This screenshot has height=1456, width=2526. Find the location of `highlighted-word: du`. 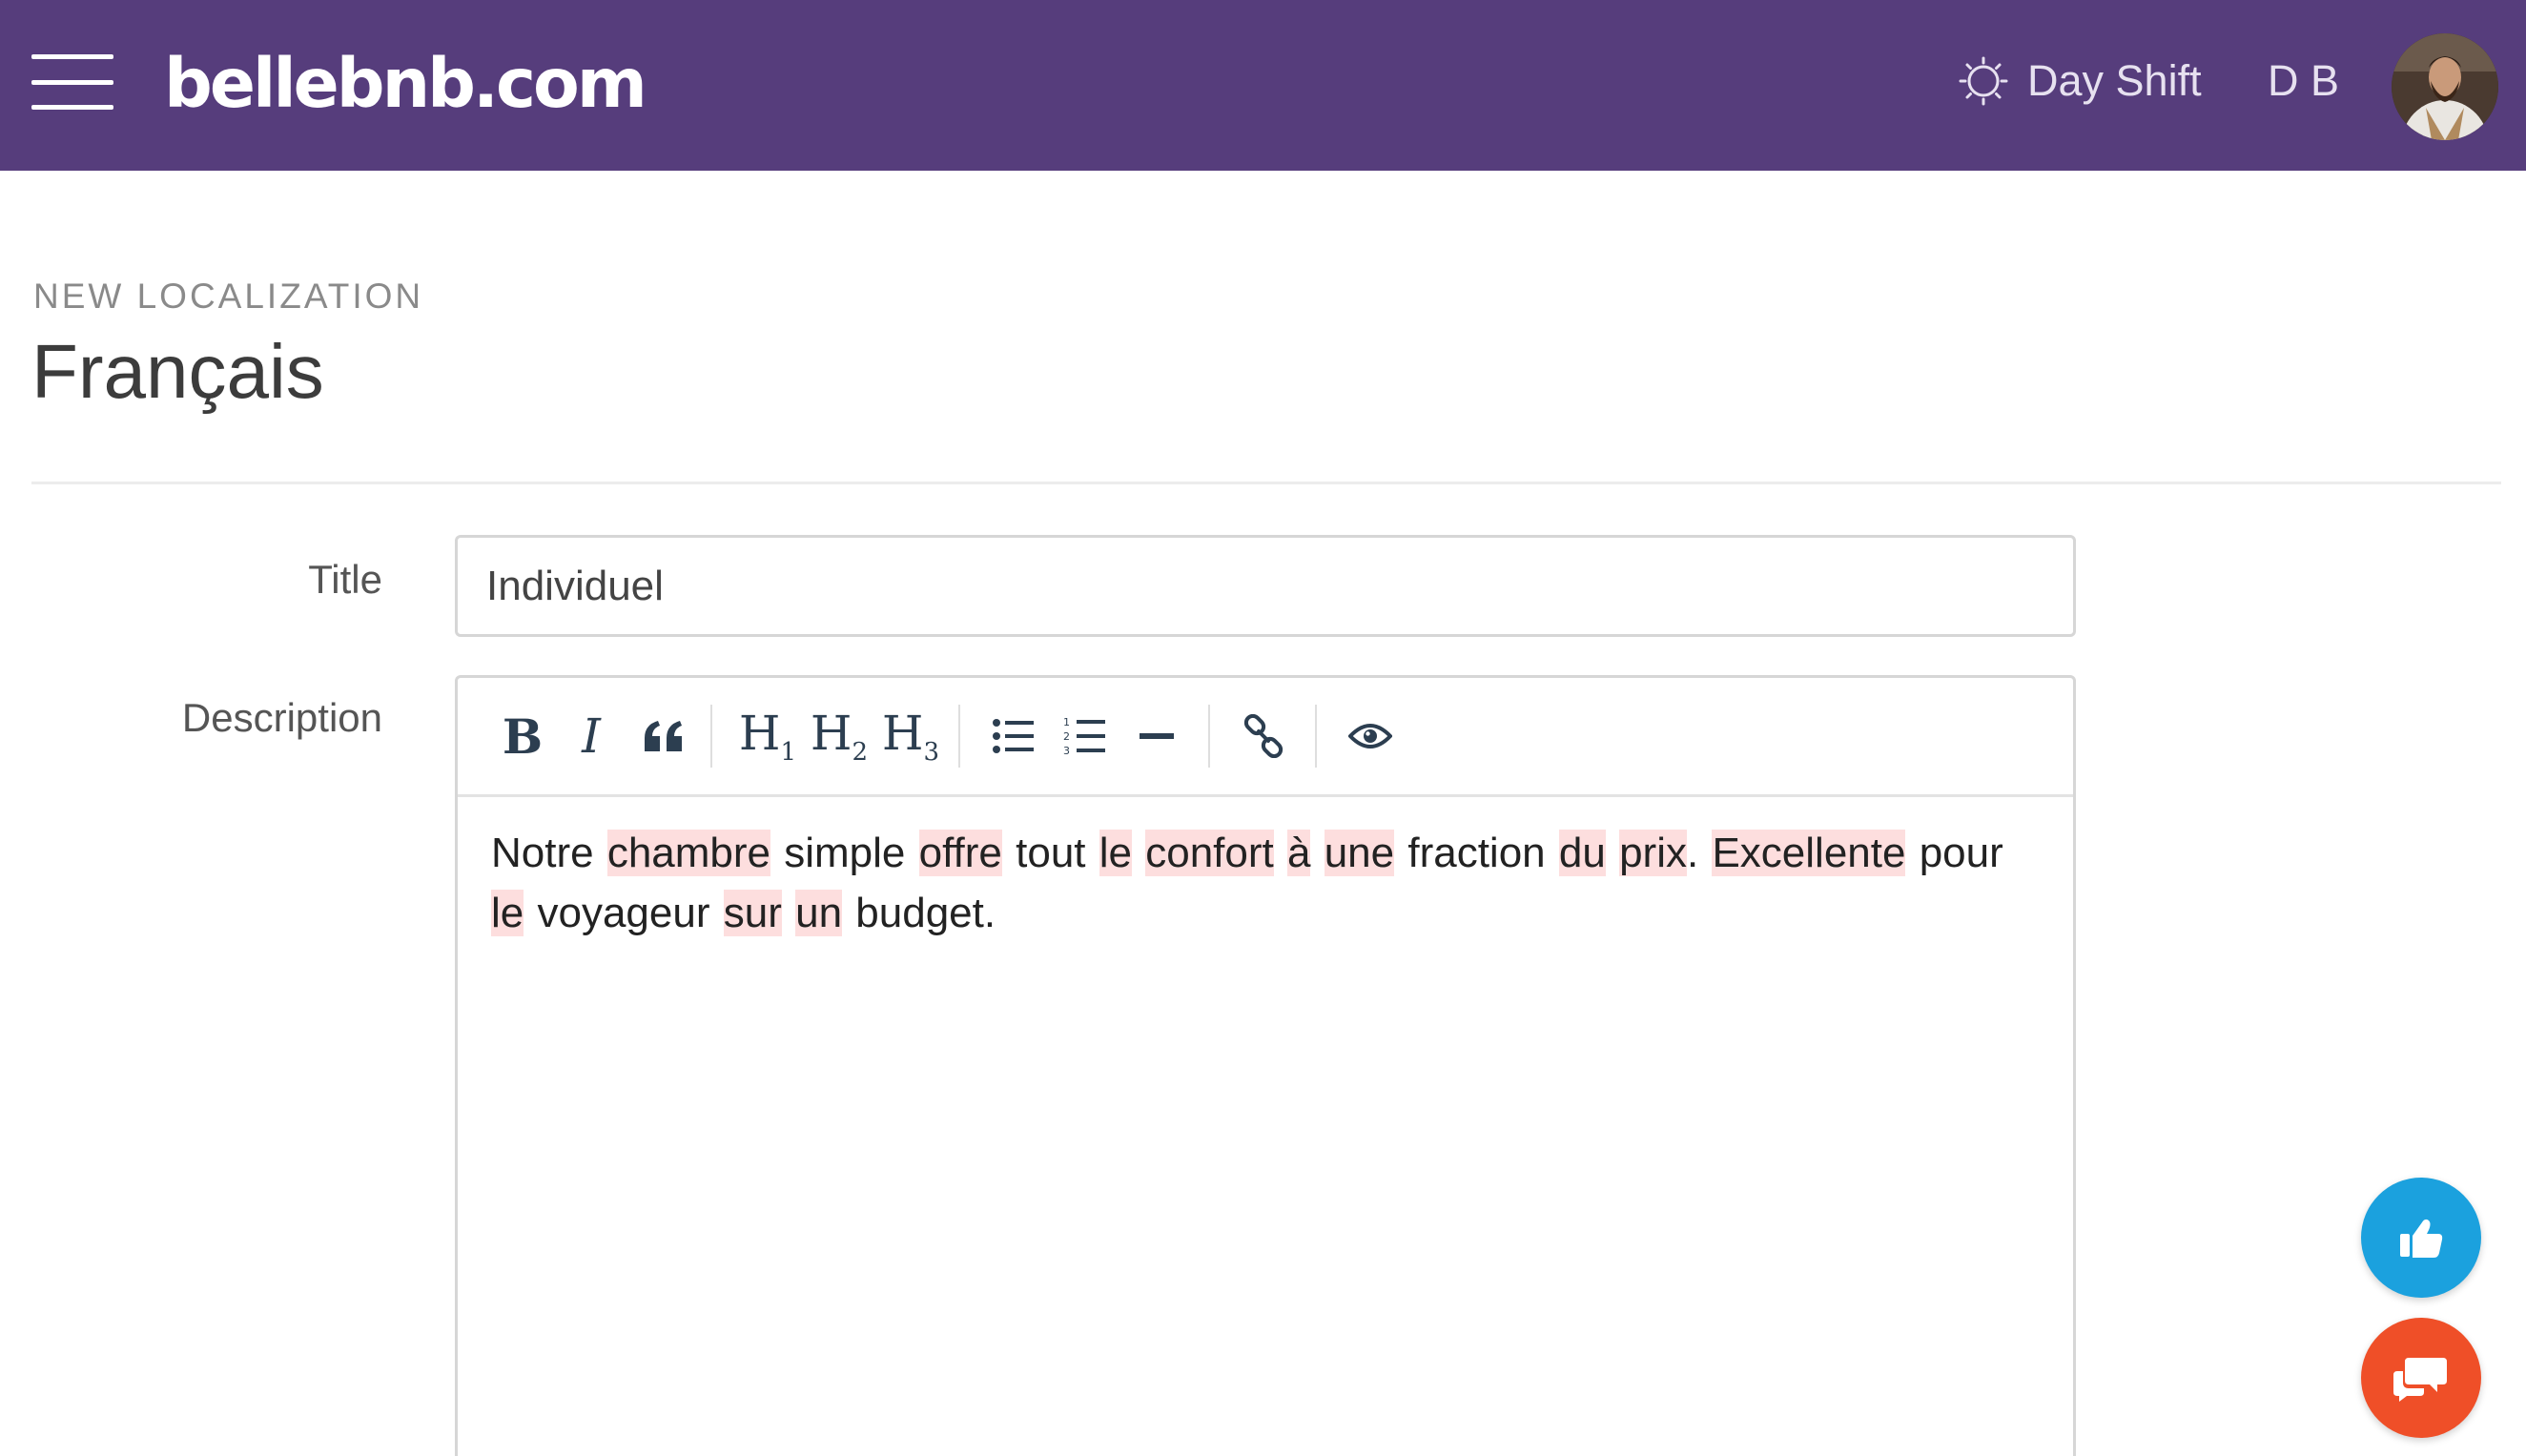

highlighted-word: du is located at coordinates (1582, 853).